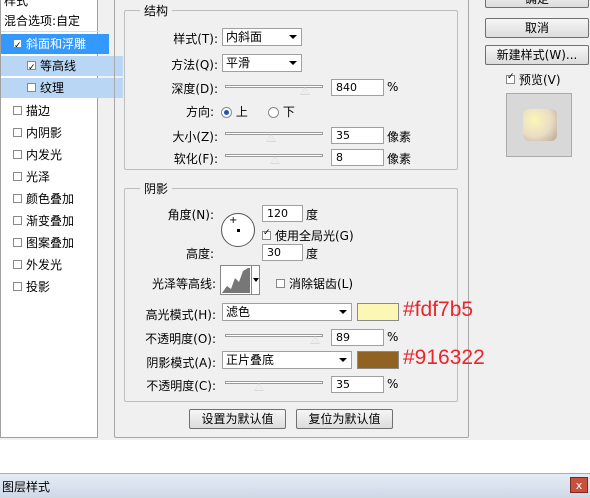 This screenshot has width=590, height=498. What do you see at coordinates (287, 360) in the screenshot?
I see `shadow-mode-select: 正片叠底` at bounding box center [287, 360].